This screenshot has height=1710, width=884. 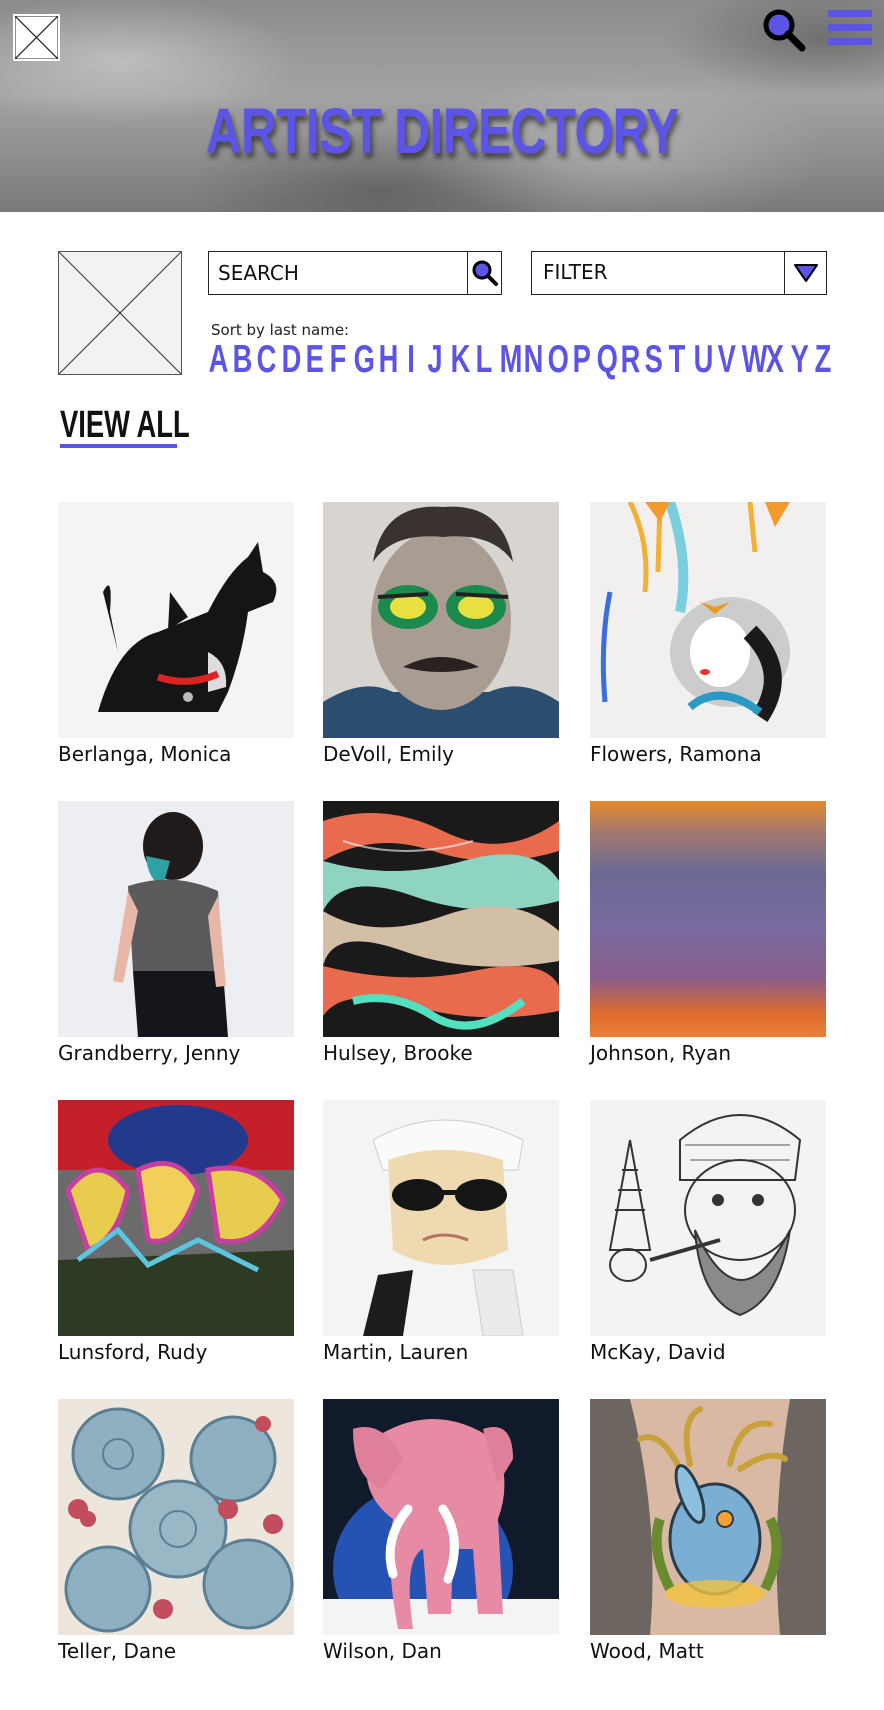 What do you see at coordinates (708, 1517) in the screenshot?
I see `artwork-thumbnail-jackalope-tattoo` at bounding box center [708, 1517].